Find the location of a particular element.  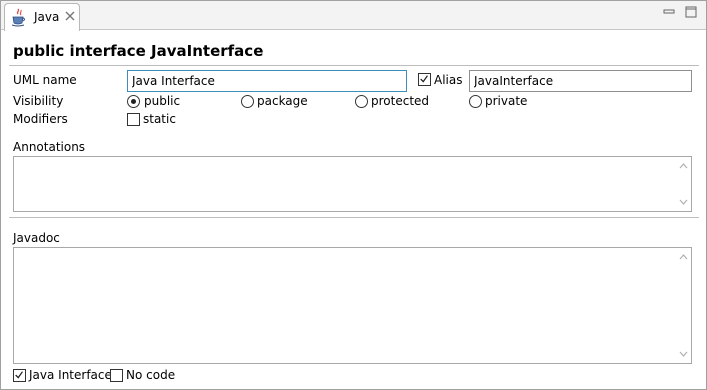

no-code-label: No code is located at coordinates (151, 375).